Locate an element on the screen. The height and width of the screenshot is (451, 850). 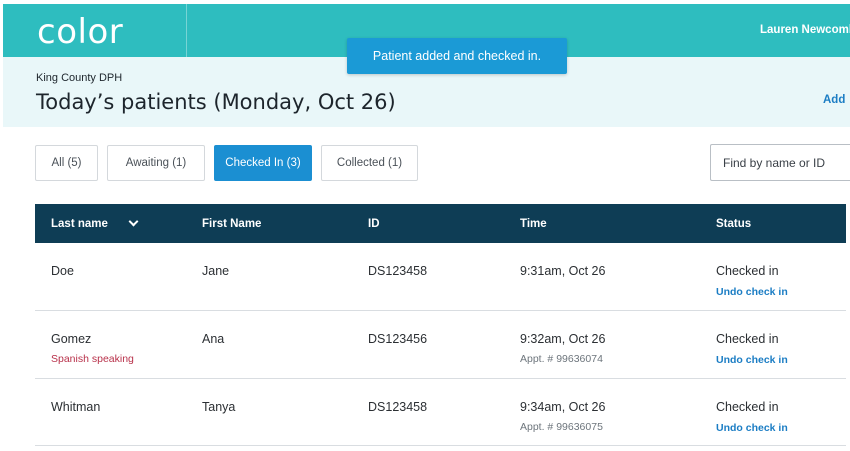
first-name: Ana is located at coordinates (213, 339).